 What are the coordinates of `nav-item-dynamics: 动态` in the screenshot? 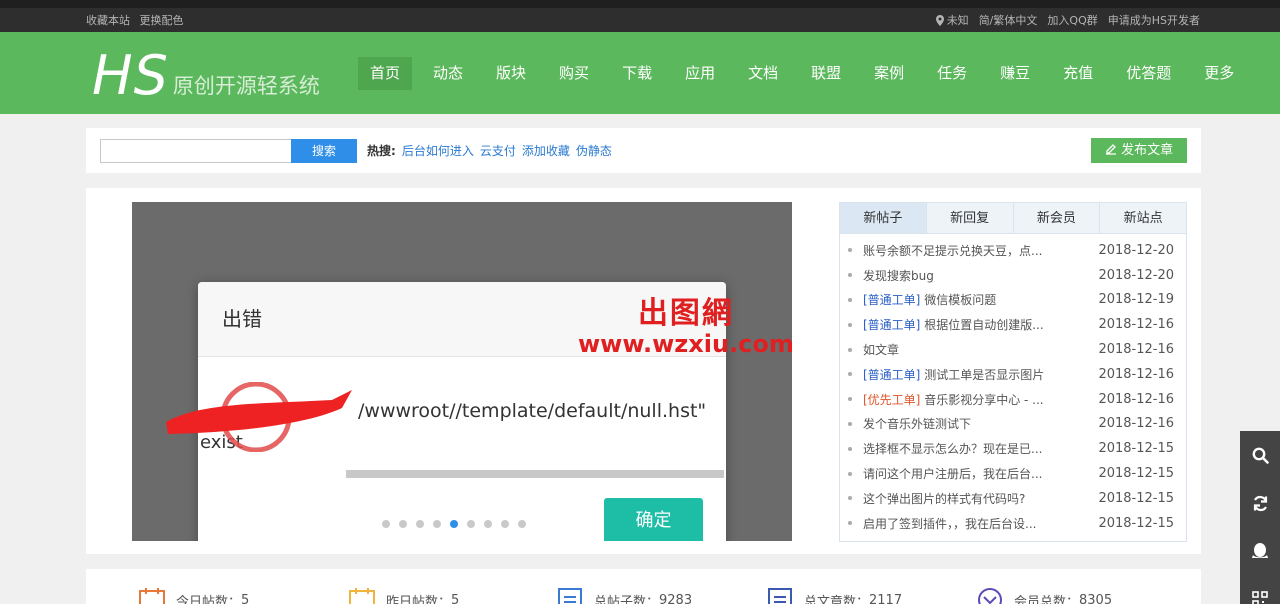 It's located at (448, 73).